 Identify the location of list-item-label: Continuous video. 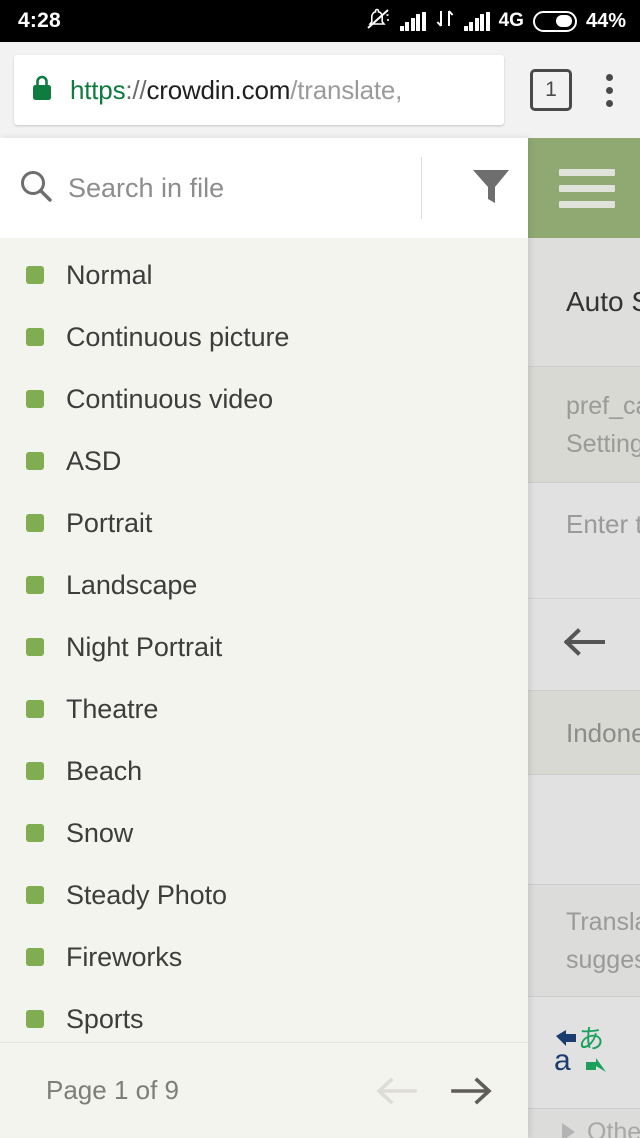
(170, 398).